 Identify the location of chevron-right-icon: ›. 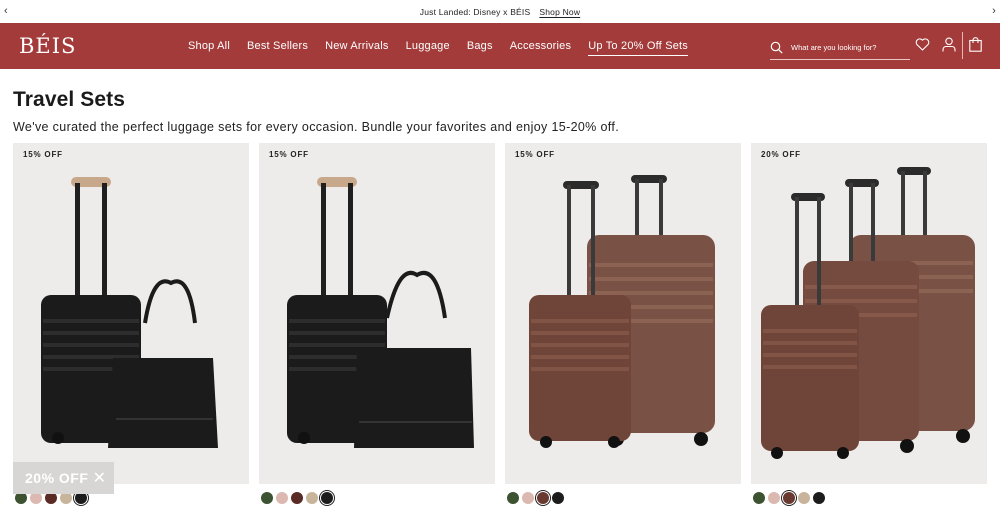
(994, 11).